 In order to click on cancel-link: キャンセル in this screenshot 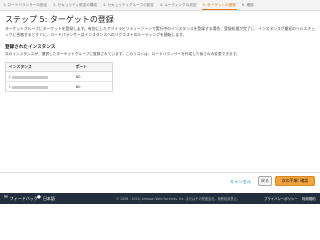, I will do `click(240, 182)`.